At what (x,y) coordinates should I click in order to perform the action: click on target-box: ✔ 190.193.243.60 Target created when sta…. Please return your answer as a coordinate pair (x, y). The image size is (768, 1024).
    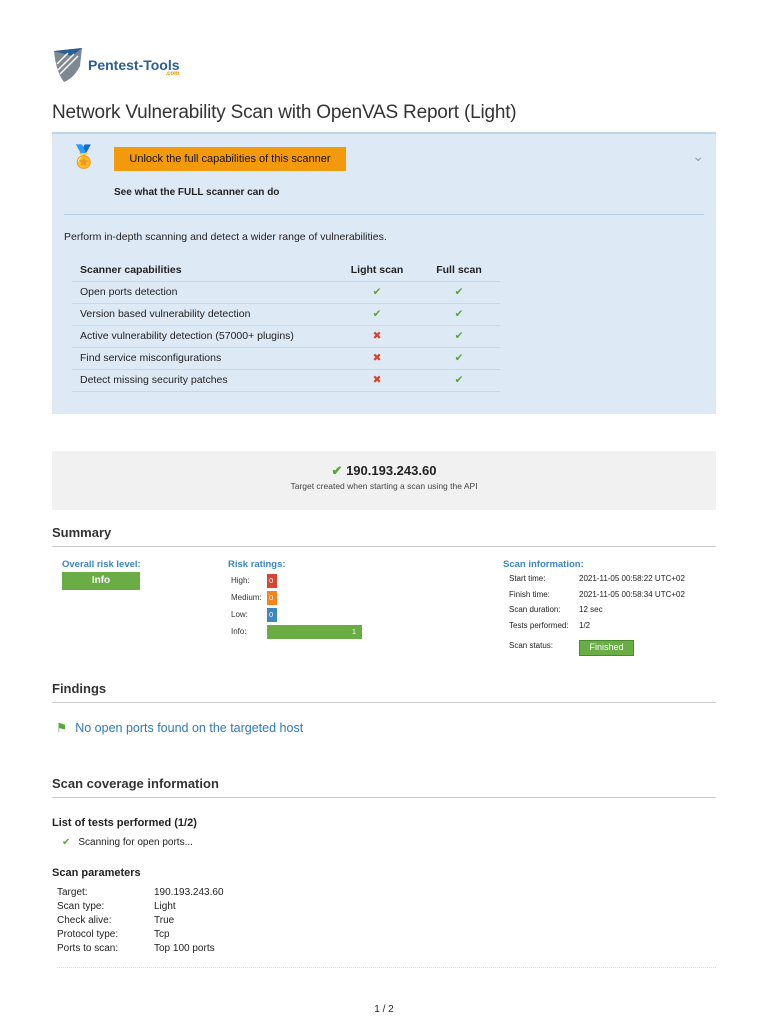
    Looking at the image, I should click on (384, 480).